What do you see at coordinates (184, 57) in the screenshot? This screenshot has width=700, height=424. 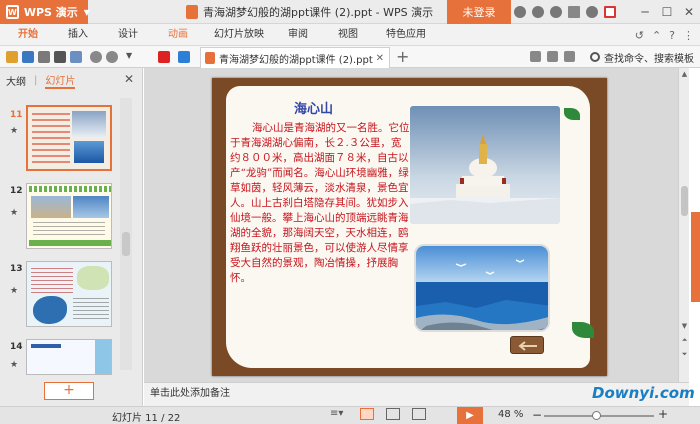 I see `cloud-box-icon` at bounding box center [184, 57].